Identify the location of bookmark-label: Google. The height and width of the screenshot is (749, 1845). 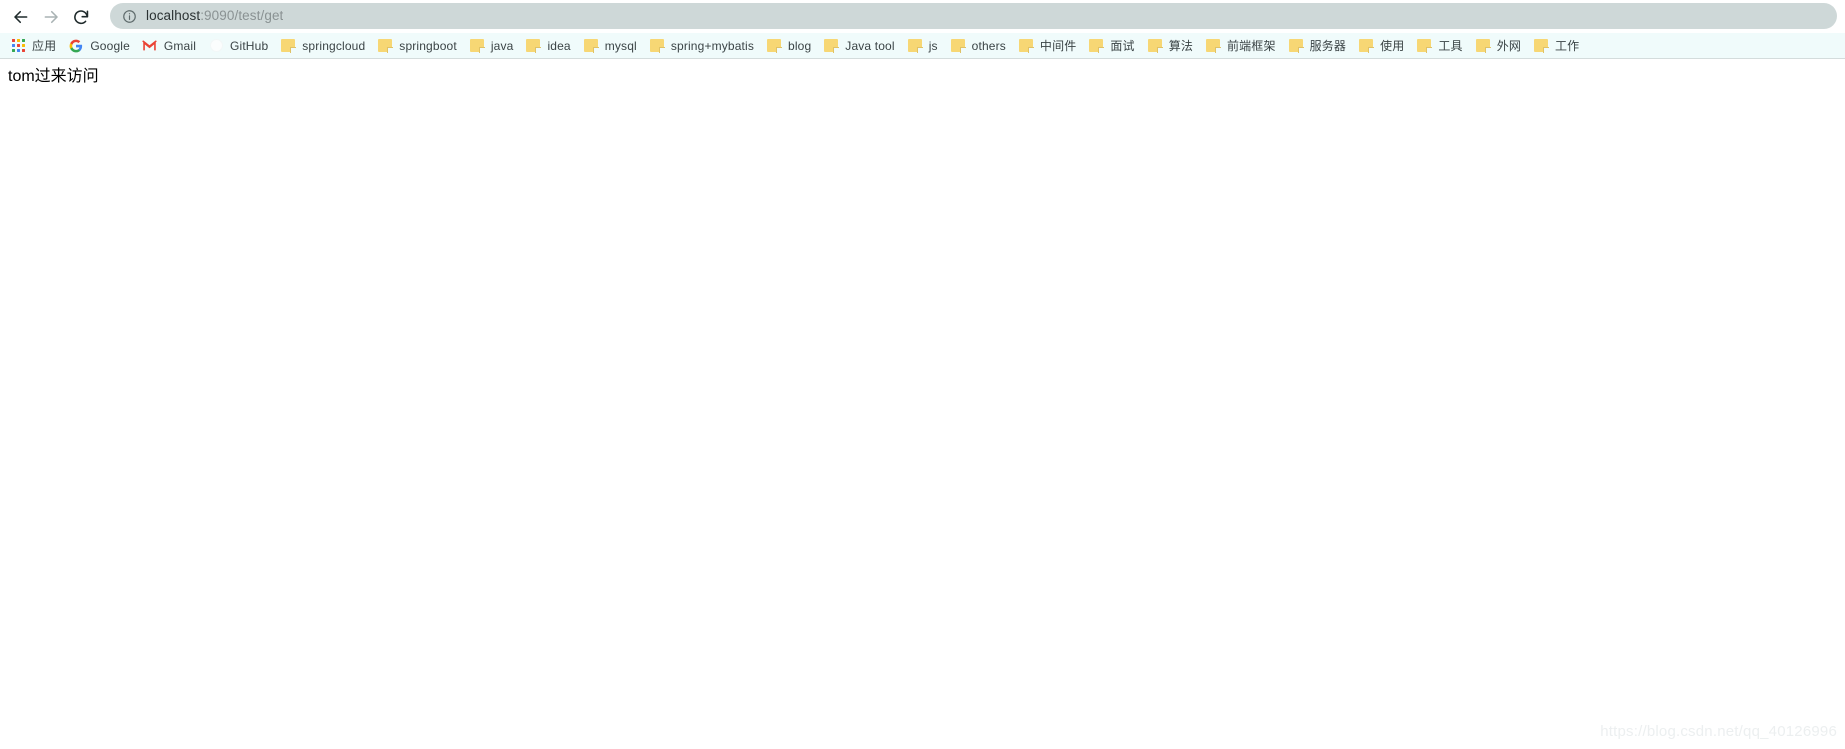
(110, 45).